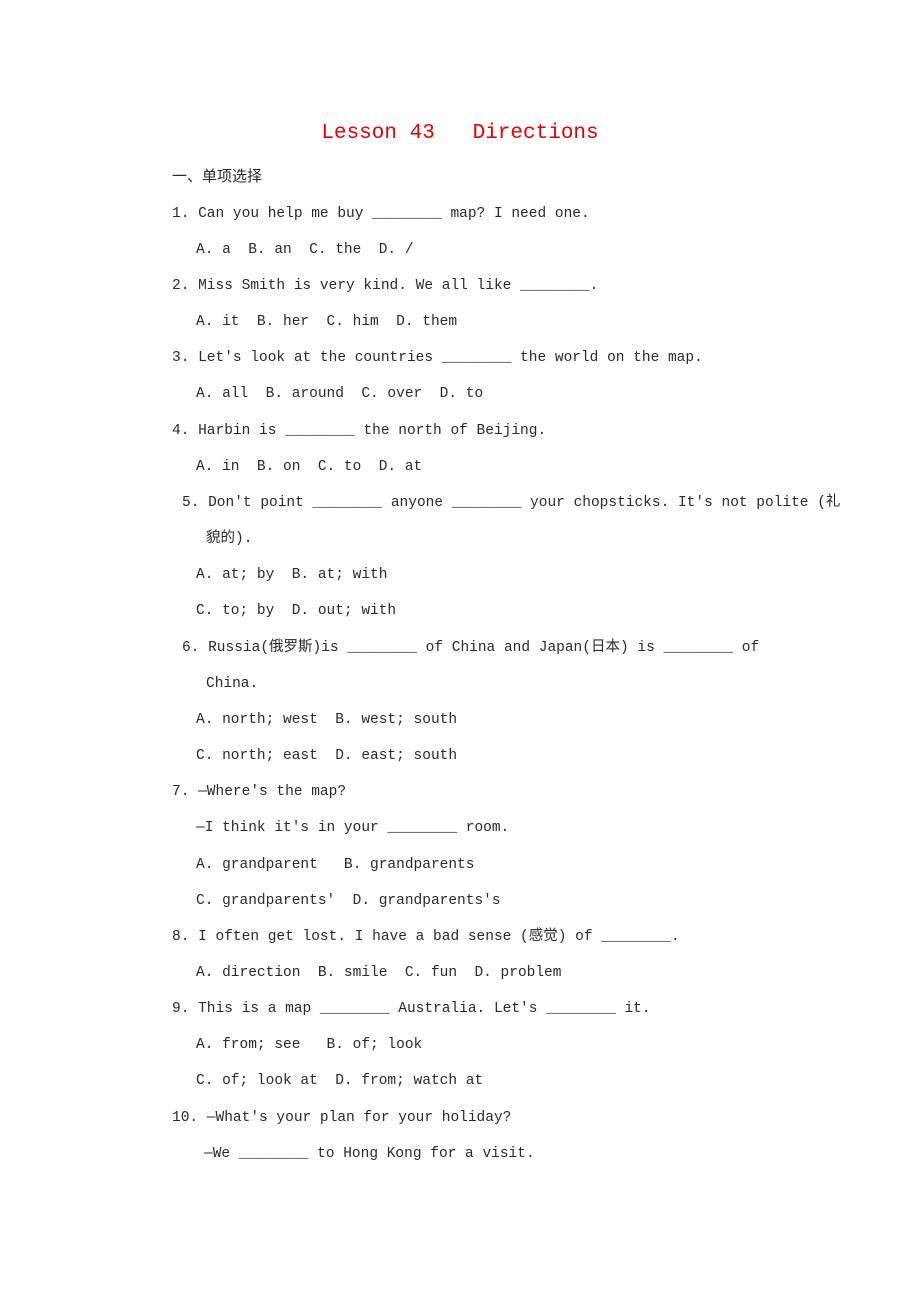  I want to click on question-options: C. to; by D. out; with, so click(296, 611).